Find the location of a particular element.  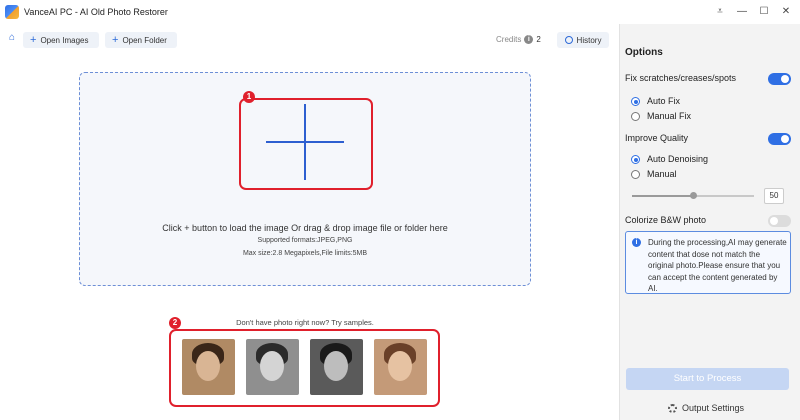

history-button: History is located at coordinates (583, 40).